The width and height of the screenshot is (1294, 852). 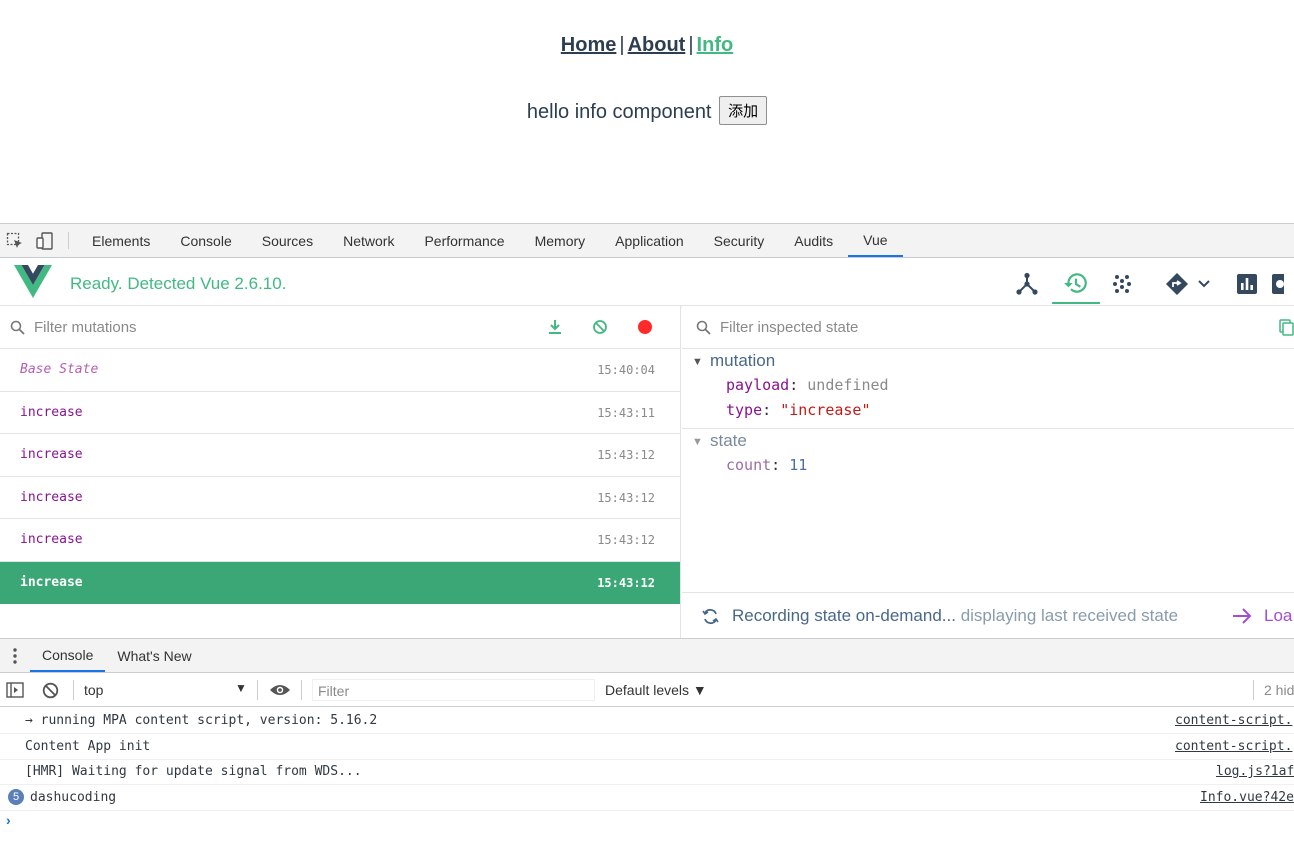 What do you see at coordinates (340, 582) in the screenshot?
I see `mutation-row-selected: increase 15:43:12` at bounding box center [340, 582].